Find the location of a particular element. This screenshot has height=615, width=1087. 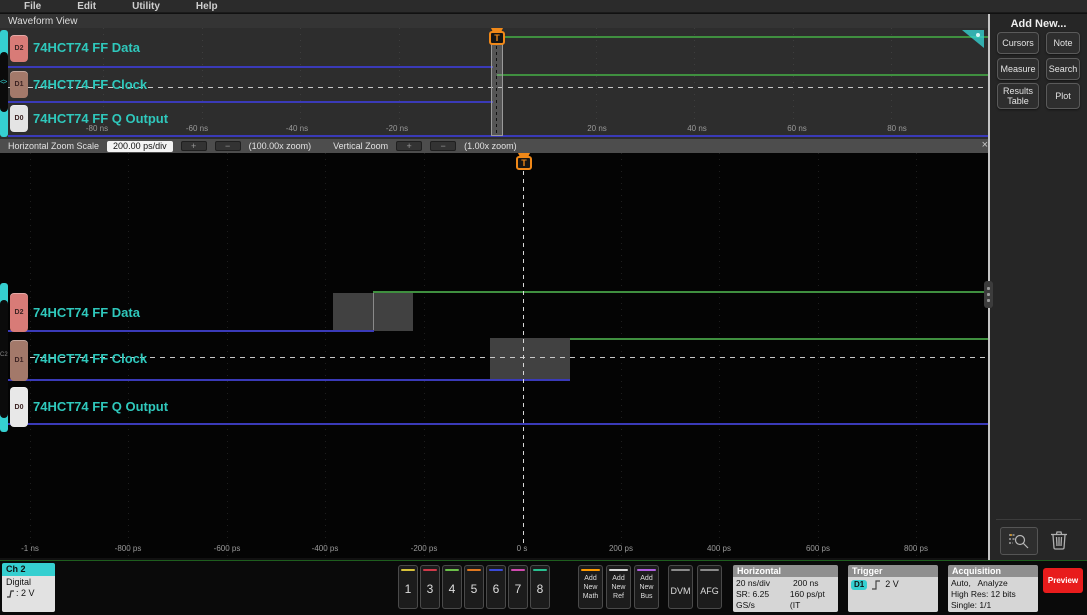

trigger-title: Trigger is located at coordinates (893, 571).